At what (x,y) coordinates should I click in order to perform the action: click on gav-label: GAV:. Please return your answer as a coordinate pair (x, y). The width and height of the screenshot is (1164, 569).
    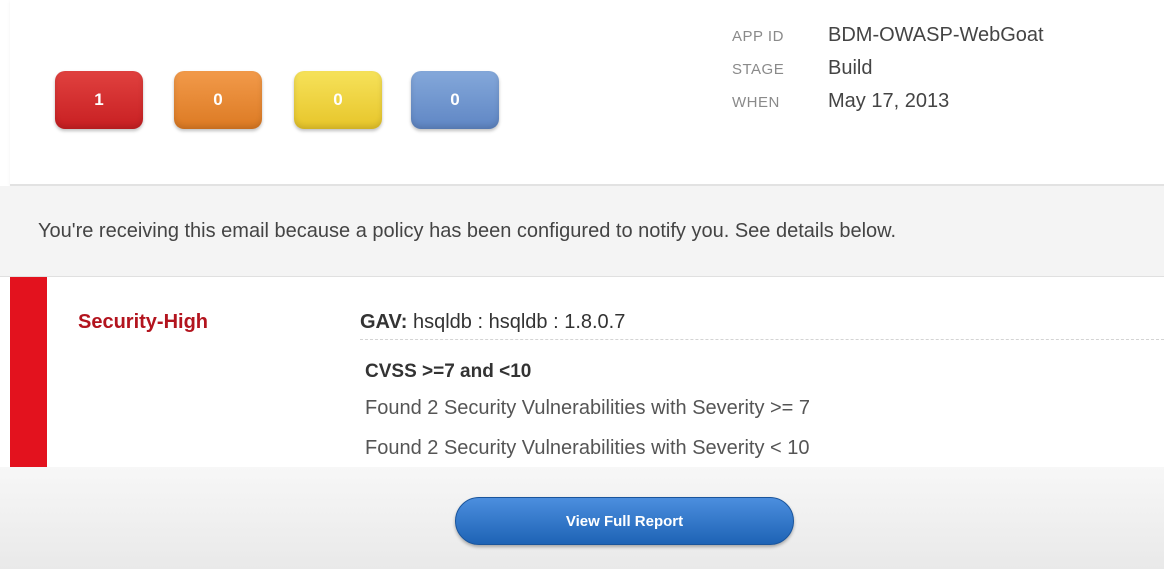
    Looking at the image, I should click on (384, 322).